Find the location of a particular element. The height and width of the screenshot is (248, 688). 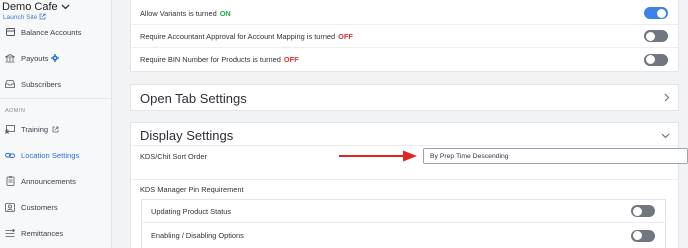

sidebar-item-remittances: Remittances is located at coordinates (55, 233).